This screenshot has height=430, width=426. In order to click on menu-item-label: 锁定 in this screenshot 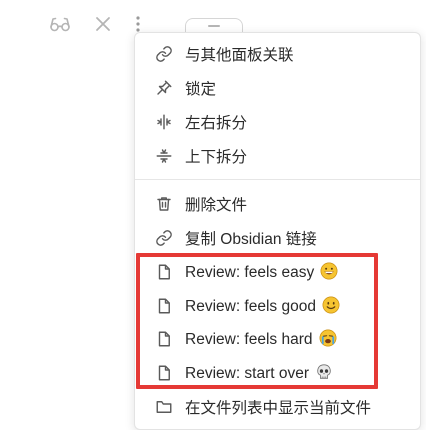, I will do `click(201, 89)`.